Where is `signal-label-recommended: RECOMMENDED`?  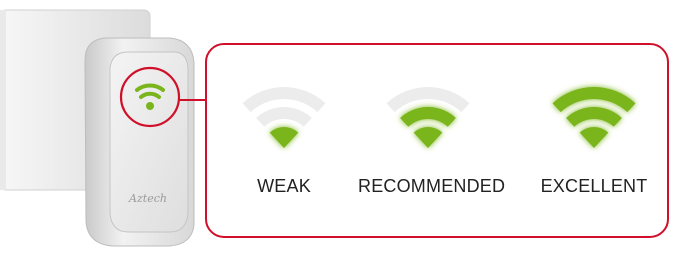 signal-label-recommended: RECOMMENDED is located at coordinates (432, 186).